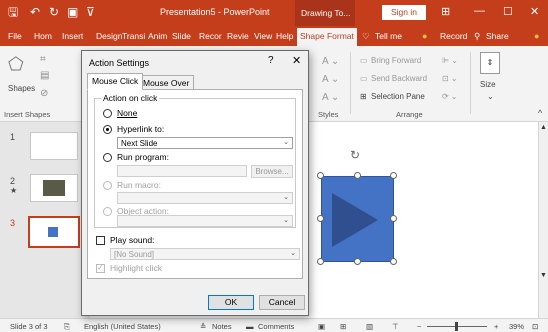 The height and width of the screenshot is (332, 548). I want to click on align-icon: ⊫ ⌄, so click(450, 60).